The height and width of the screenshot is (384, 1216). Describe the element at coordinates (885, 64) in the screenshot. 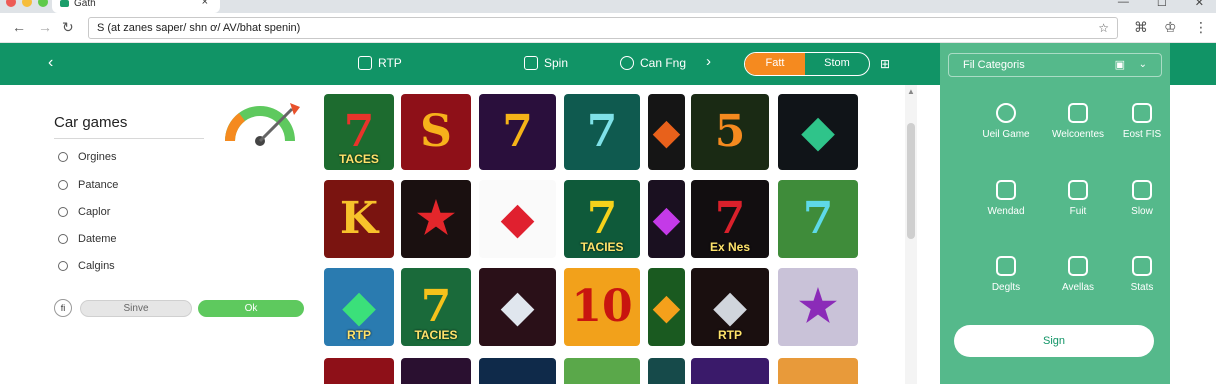

I see `grid-view-icon: ⊞` at that location.